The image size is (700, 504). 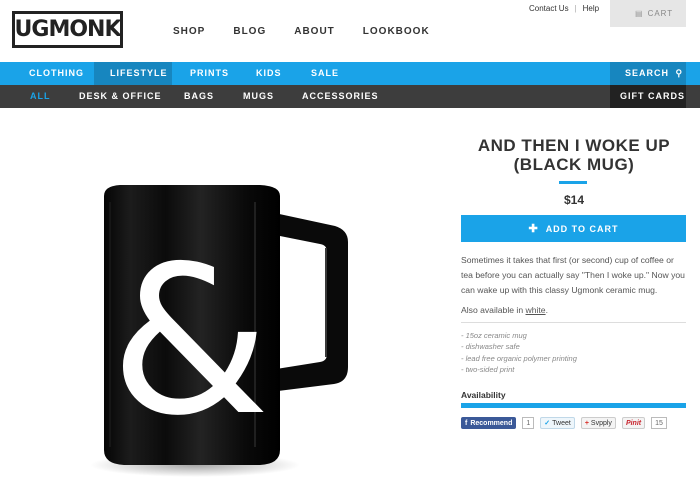 I want to click on pinterest-button: Pinit, so click(x=633, y=423).